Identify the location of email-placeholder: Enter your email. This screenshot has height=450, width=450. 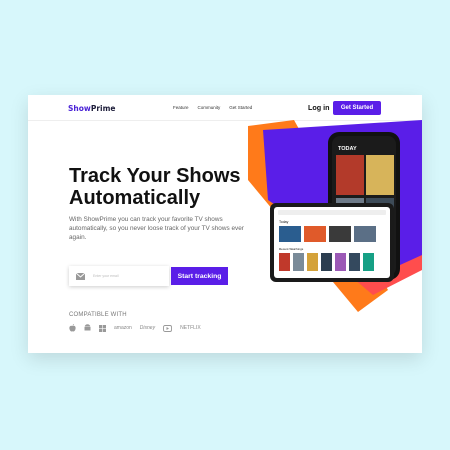
(106, 276).